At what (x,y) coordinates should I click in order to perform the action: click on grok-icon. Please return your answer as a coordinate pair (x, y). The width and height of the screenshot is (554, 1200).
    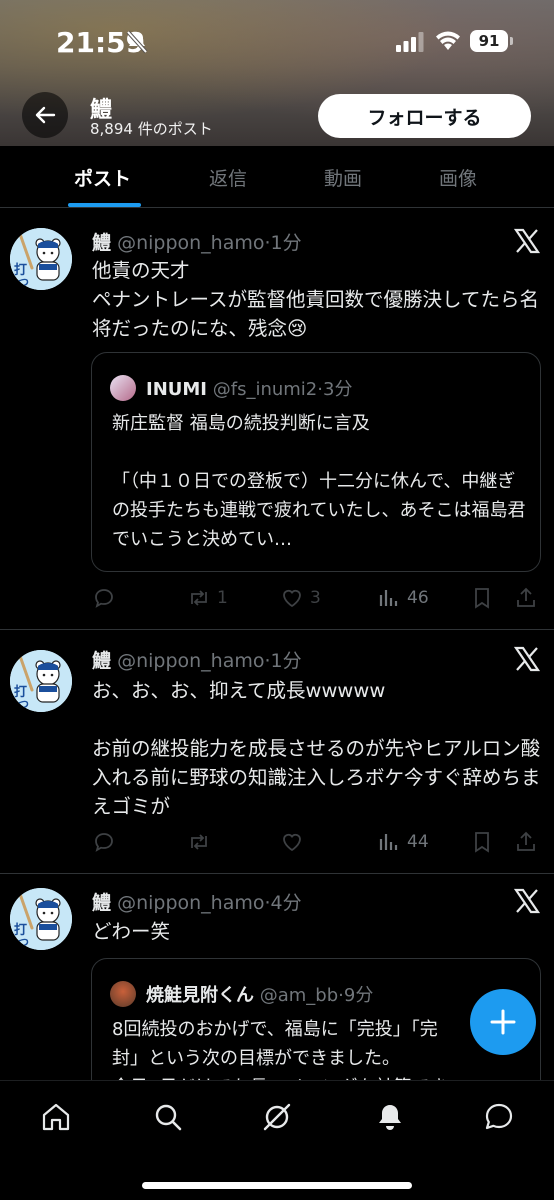
    Looking at the image, I should click on (277, 1117).